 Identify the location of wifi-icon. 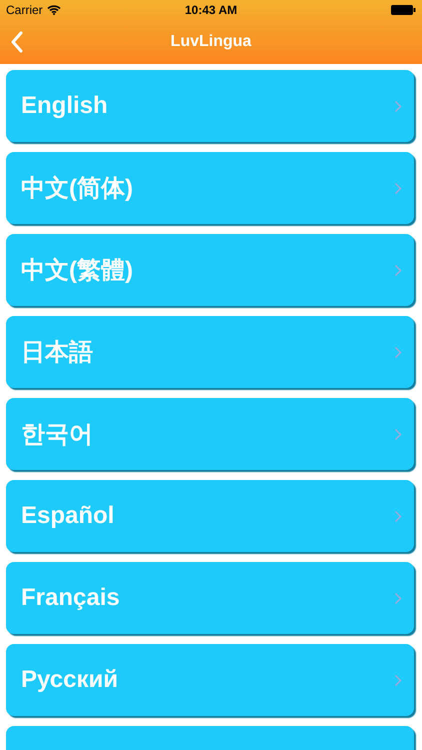
(53, 10).